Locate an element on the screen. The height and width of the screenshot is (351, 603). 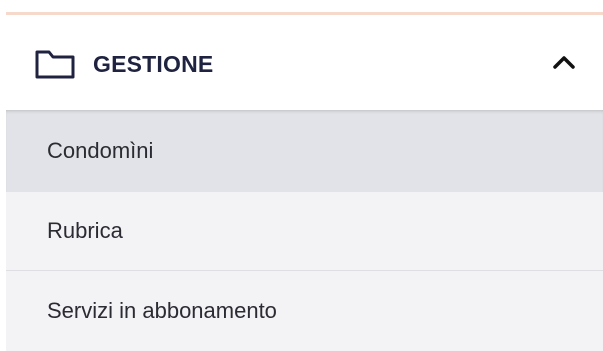
folder-icon is located at coordinates (55, 64).